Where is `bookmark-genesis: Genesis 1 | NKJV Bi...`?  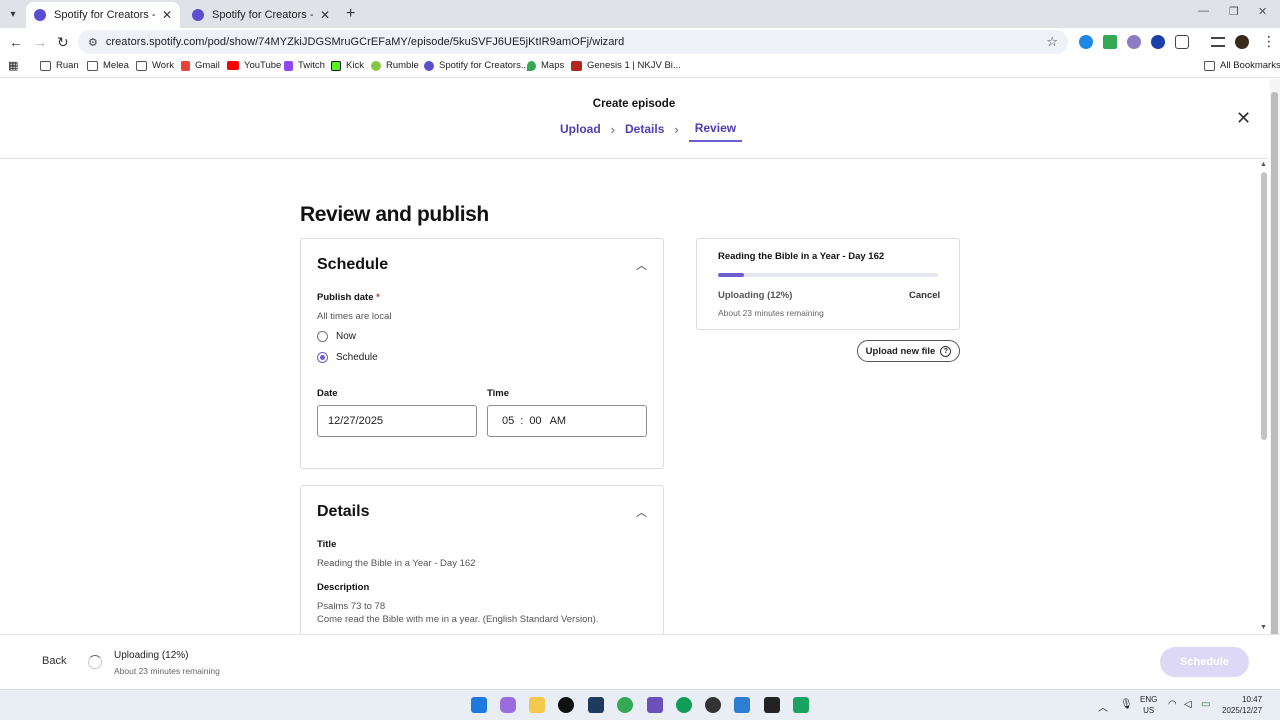 bookmark-genesis: Genesis 1 | NKJV Bi... is located at coordinates (626, 65).